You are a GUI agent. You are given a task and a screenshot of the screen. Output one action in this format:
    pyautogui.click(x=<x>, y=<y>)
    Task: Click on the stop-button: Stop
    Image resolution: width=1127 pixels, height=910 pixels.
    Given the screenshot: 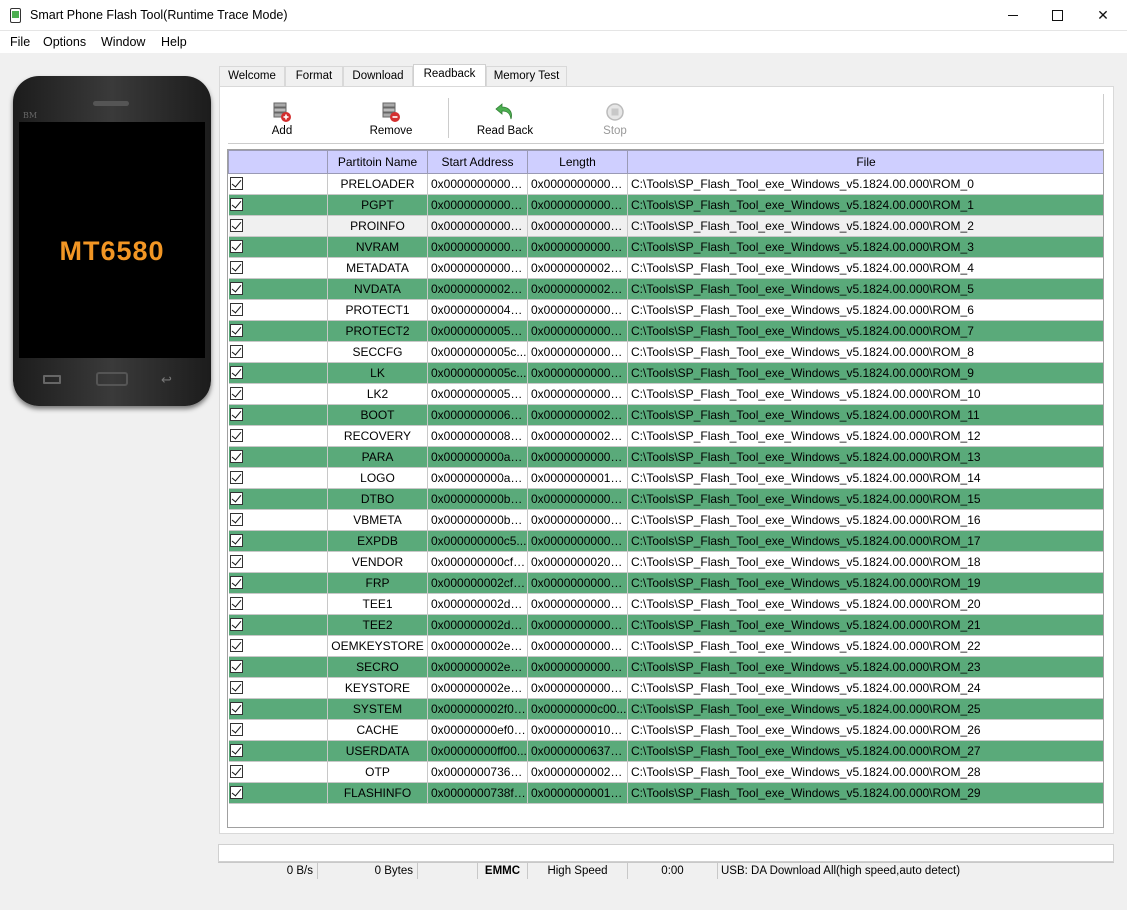 What is the action you would take?
    pyautogui.click(x=615, y=118)
    